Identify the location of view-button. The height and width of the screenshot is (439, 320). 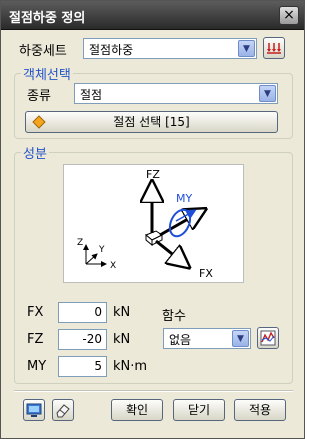
(34, 410).